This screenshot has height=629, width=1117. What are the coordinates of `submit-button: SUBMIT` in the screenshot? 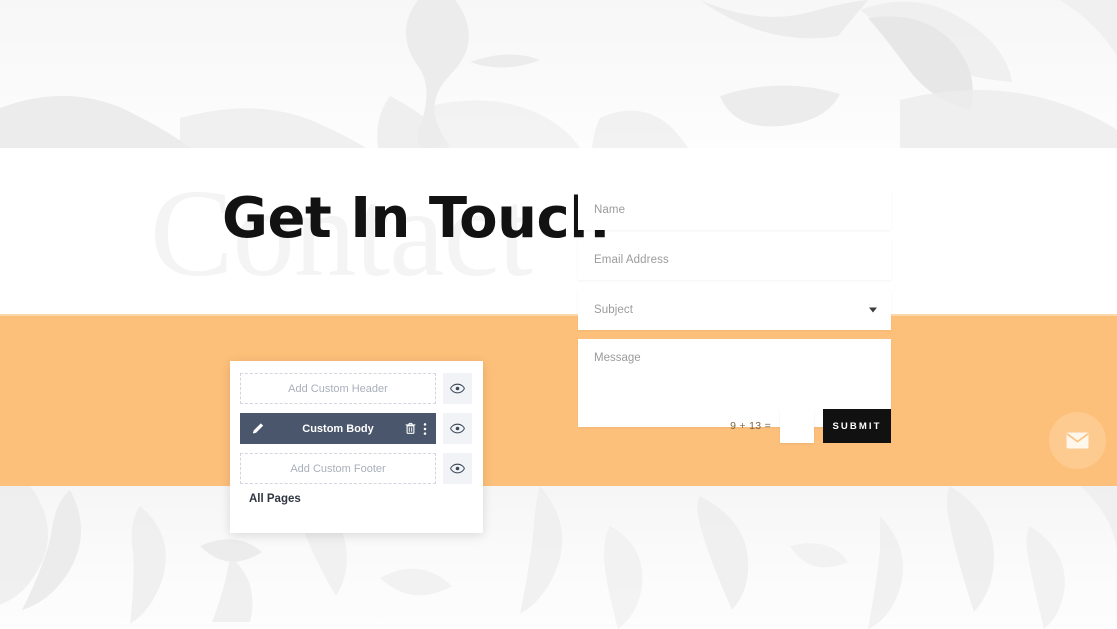 It's located at (857, 426).